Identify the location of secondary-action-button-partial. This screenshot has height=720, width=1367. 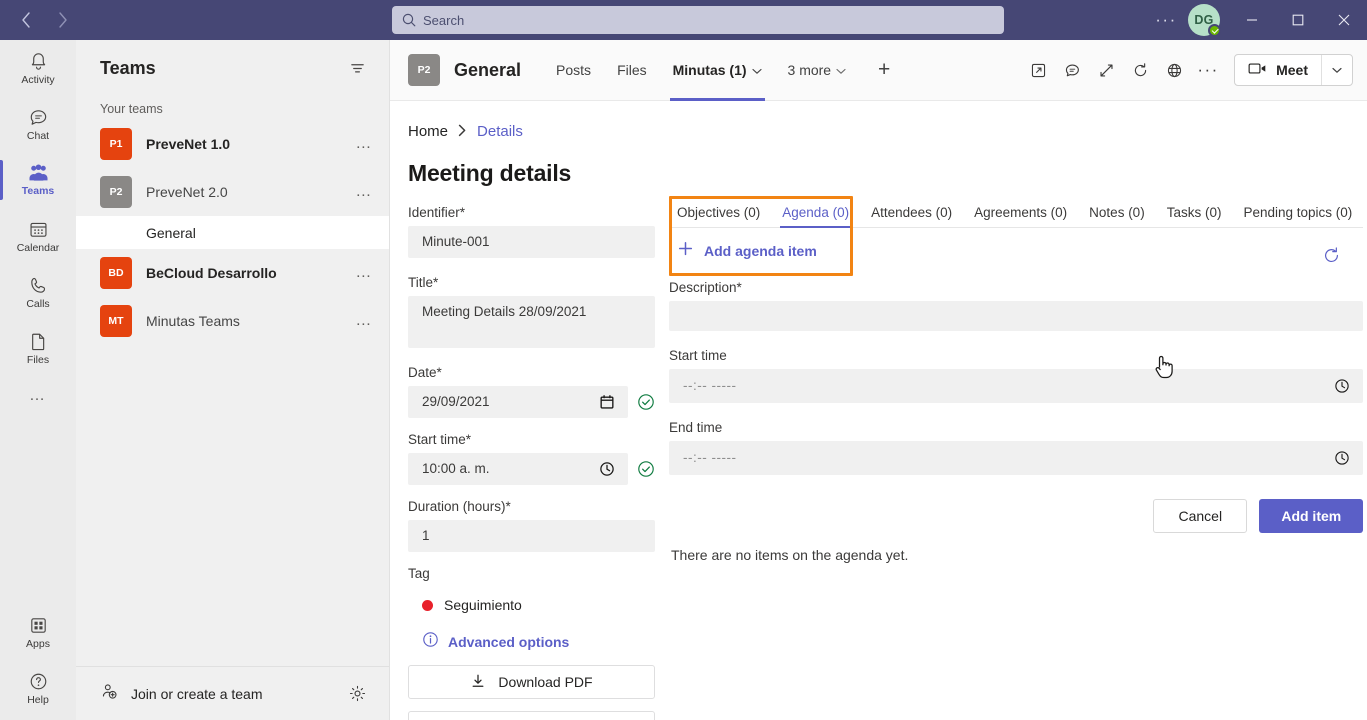
(531, 715).